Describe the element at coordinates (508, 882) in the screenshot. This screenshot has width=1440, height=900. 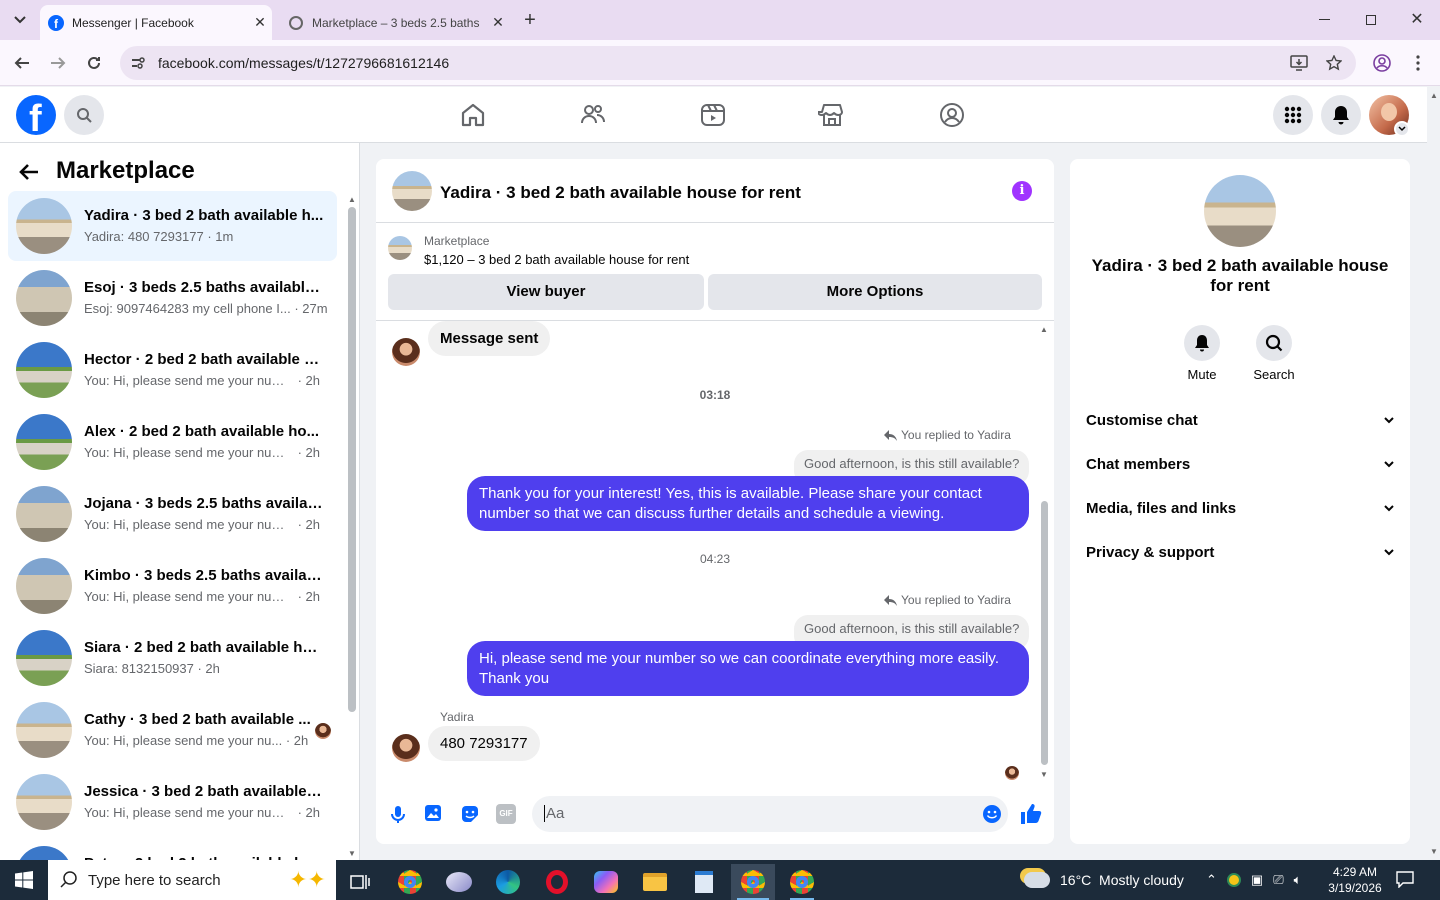
I see `taskbar-edge` at that location.